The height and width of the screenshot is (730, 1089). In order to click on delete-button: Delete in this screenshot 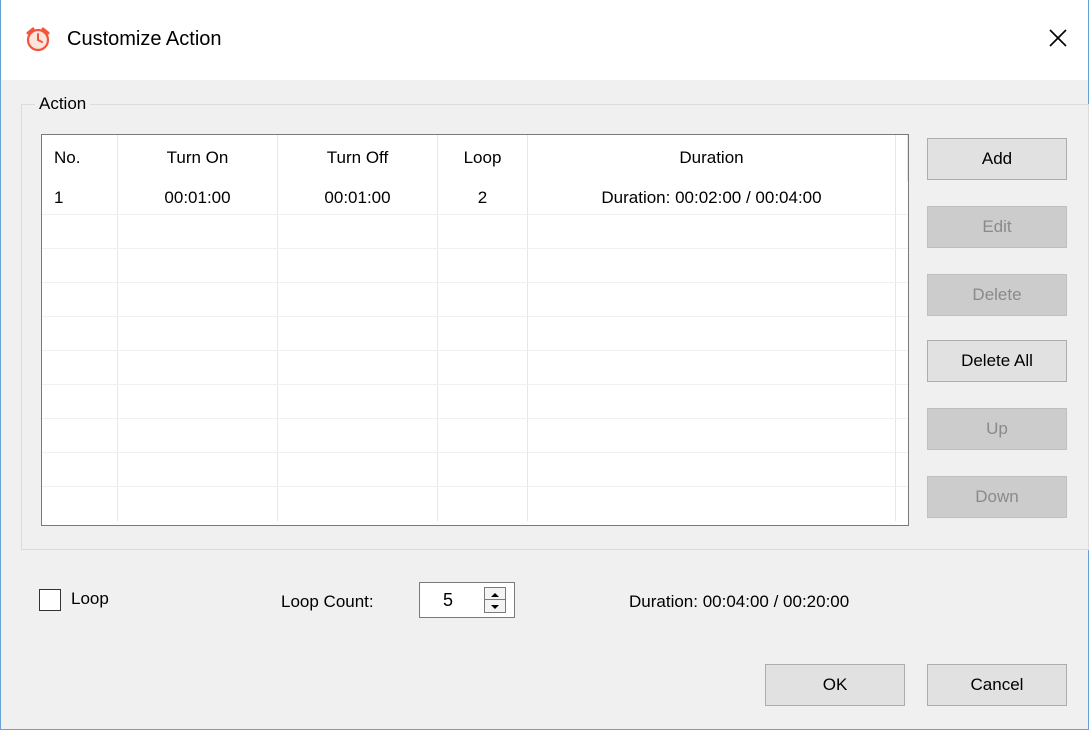, I will do `click(997, 295)`.